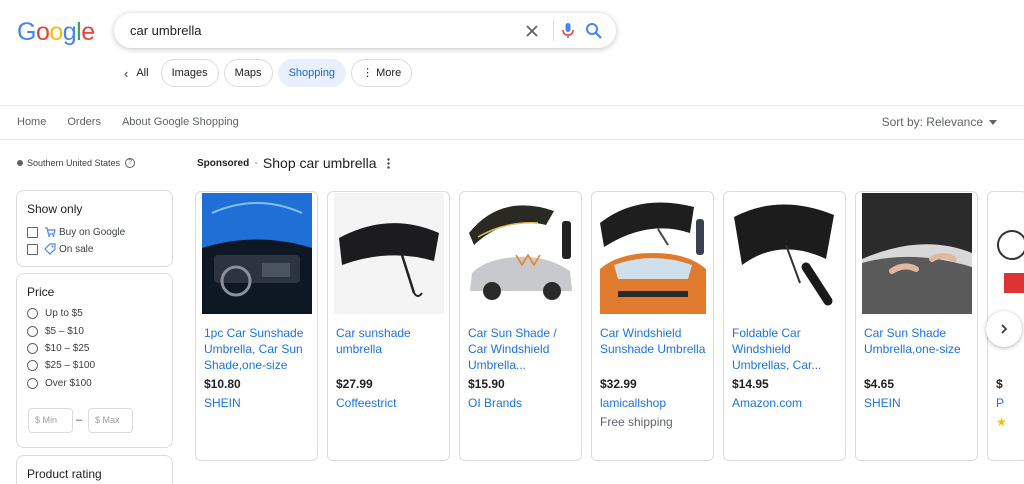 The width and height of the screenshot is (1024, 484). What do you see at coordinates (366, 403) in the screenshot?
I see `product-seller: Coffeestrict` at bounding box center [366, 403].